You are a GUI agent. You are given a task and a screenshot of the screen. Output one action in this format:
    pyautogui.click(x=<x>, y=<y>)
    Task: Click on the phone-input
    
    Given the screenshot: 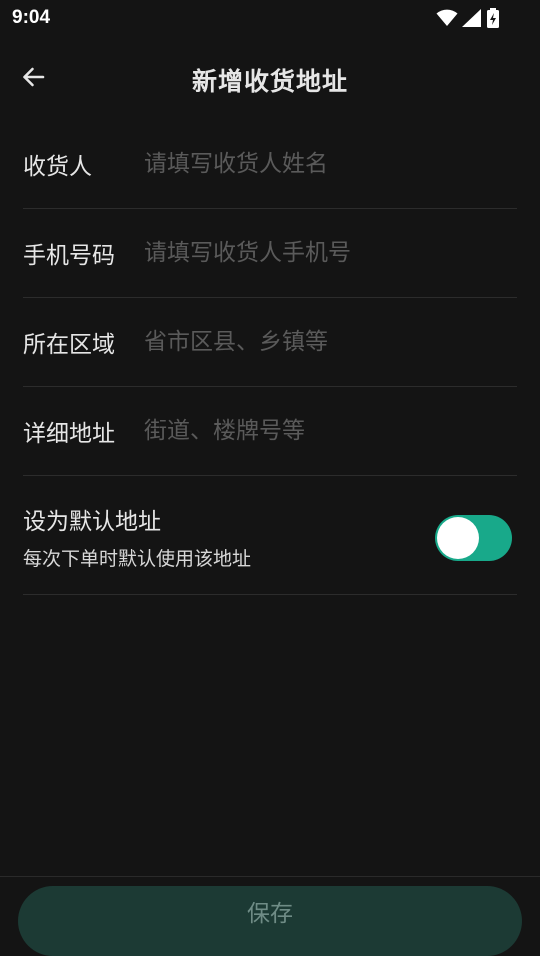 What is the action you would take?
    pyautogui.click(x=330, y=253)
    